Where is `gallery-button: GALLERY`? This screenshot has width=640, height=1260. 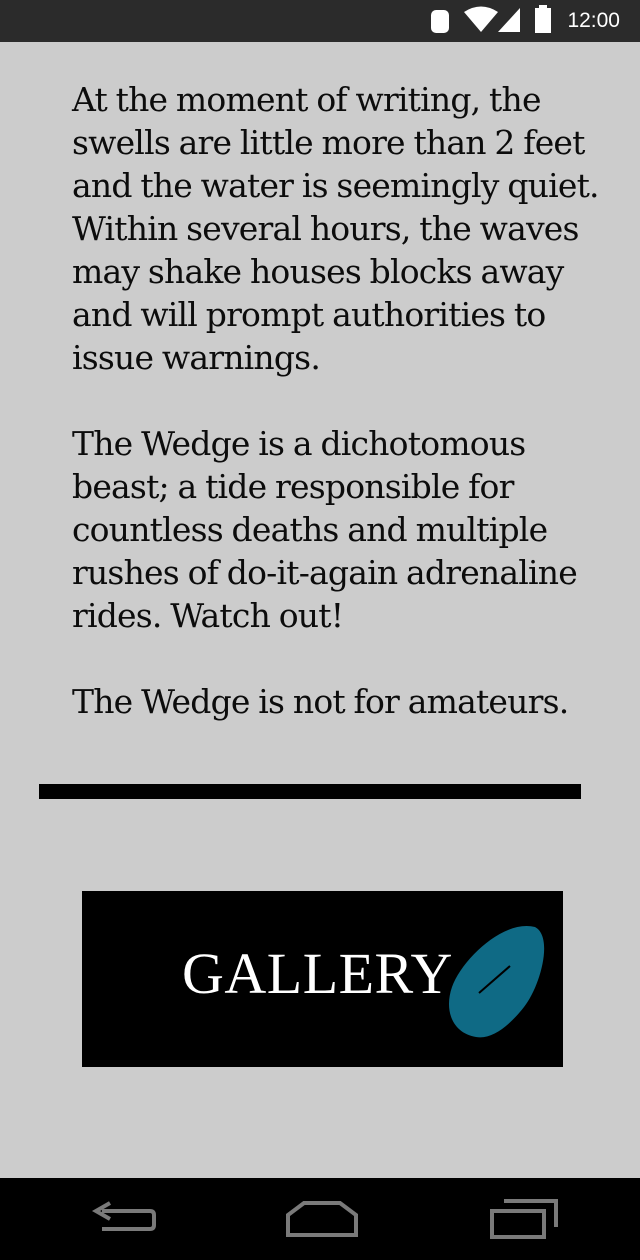 gallery-button: GALLERY is located at coordinates (322, 979).